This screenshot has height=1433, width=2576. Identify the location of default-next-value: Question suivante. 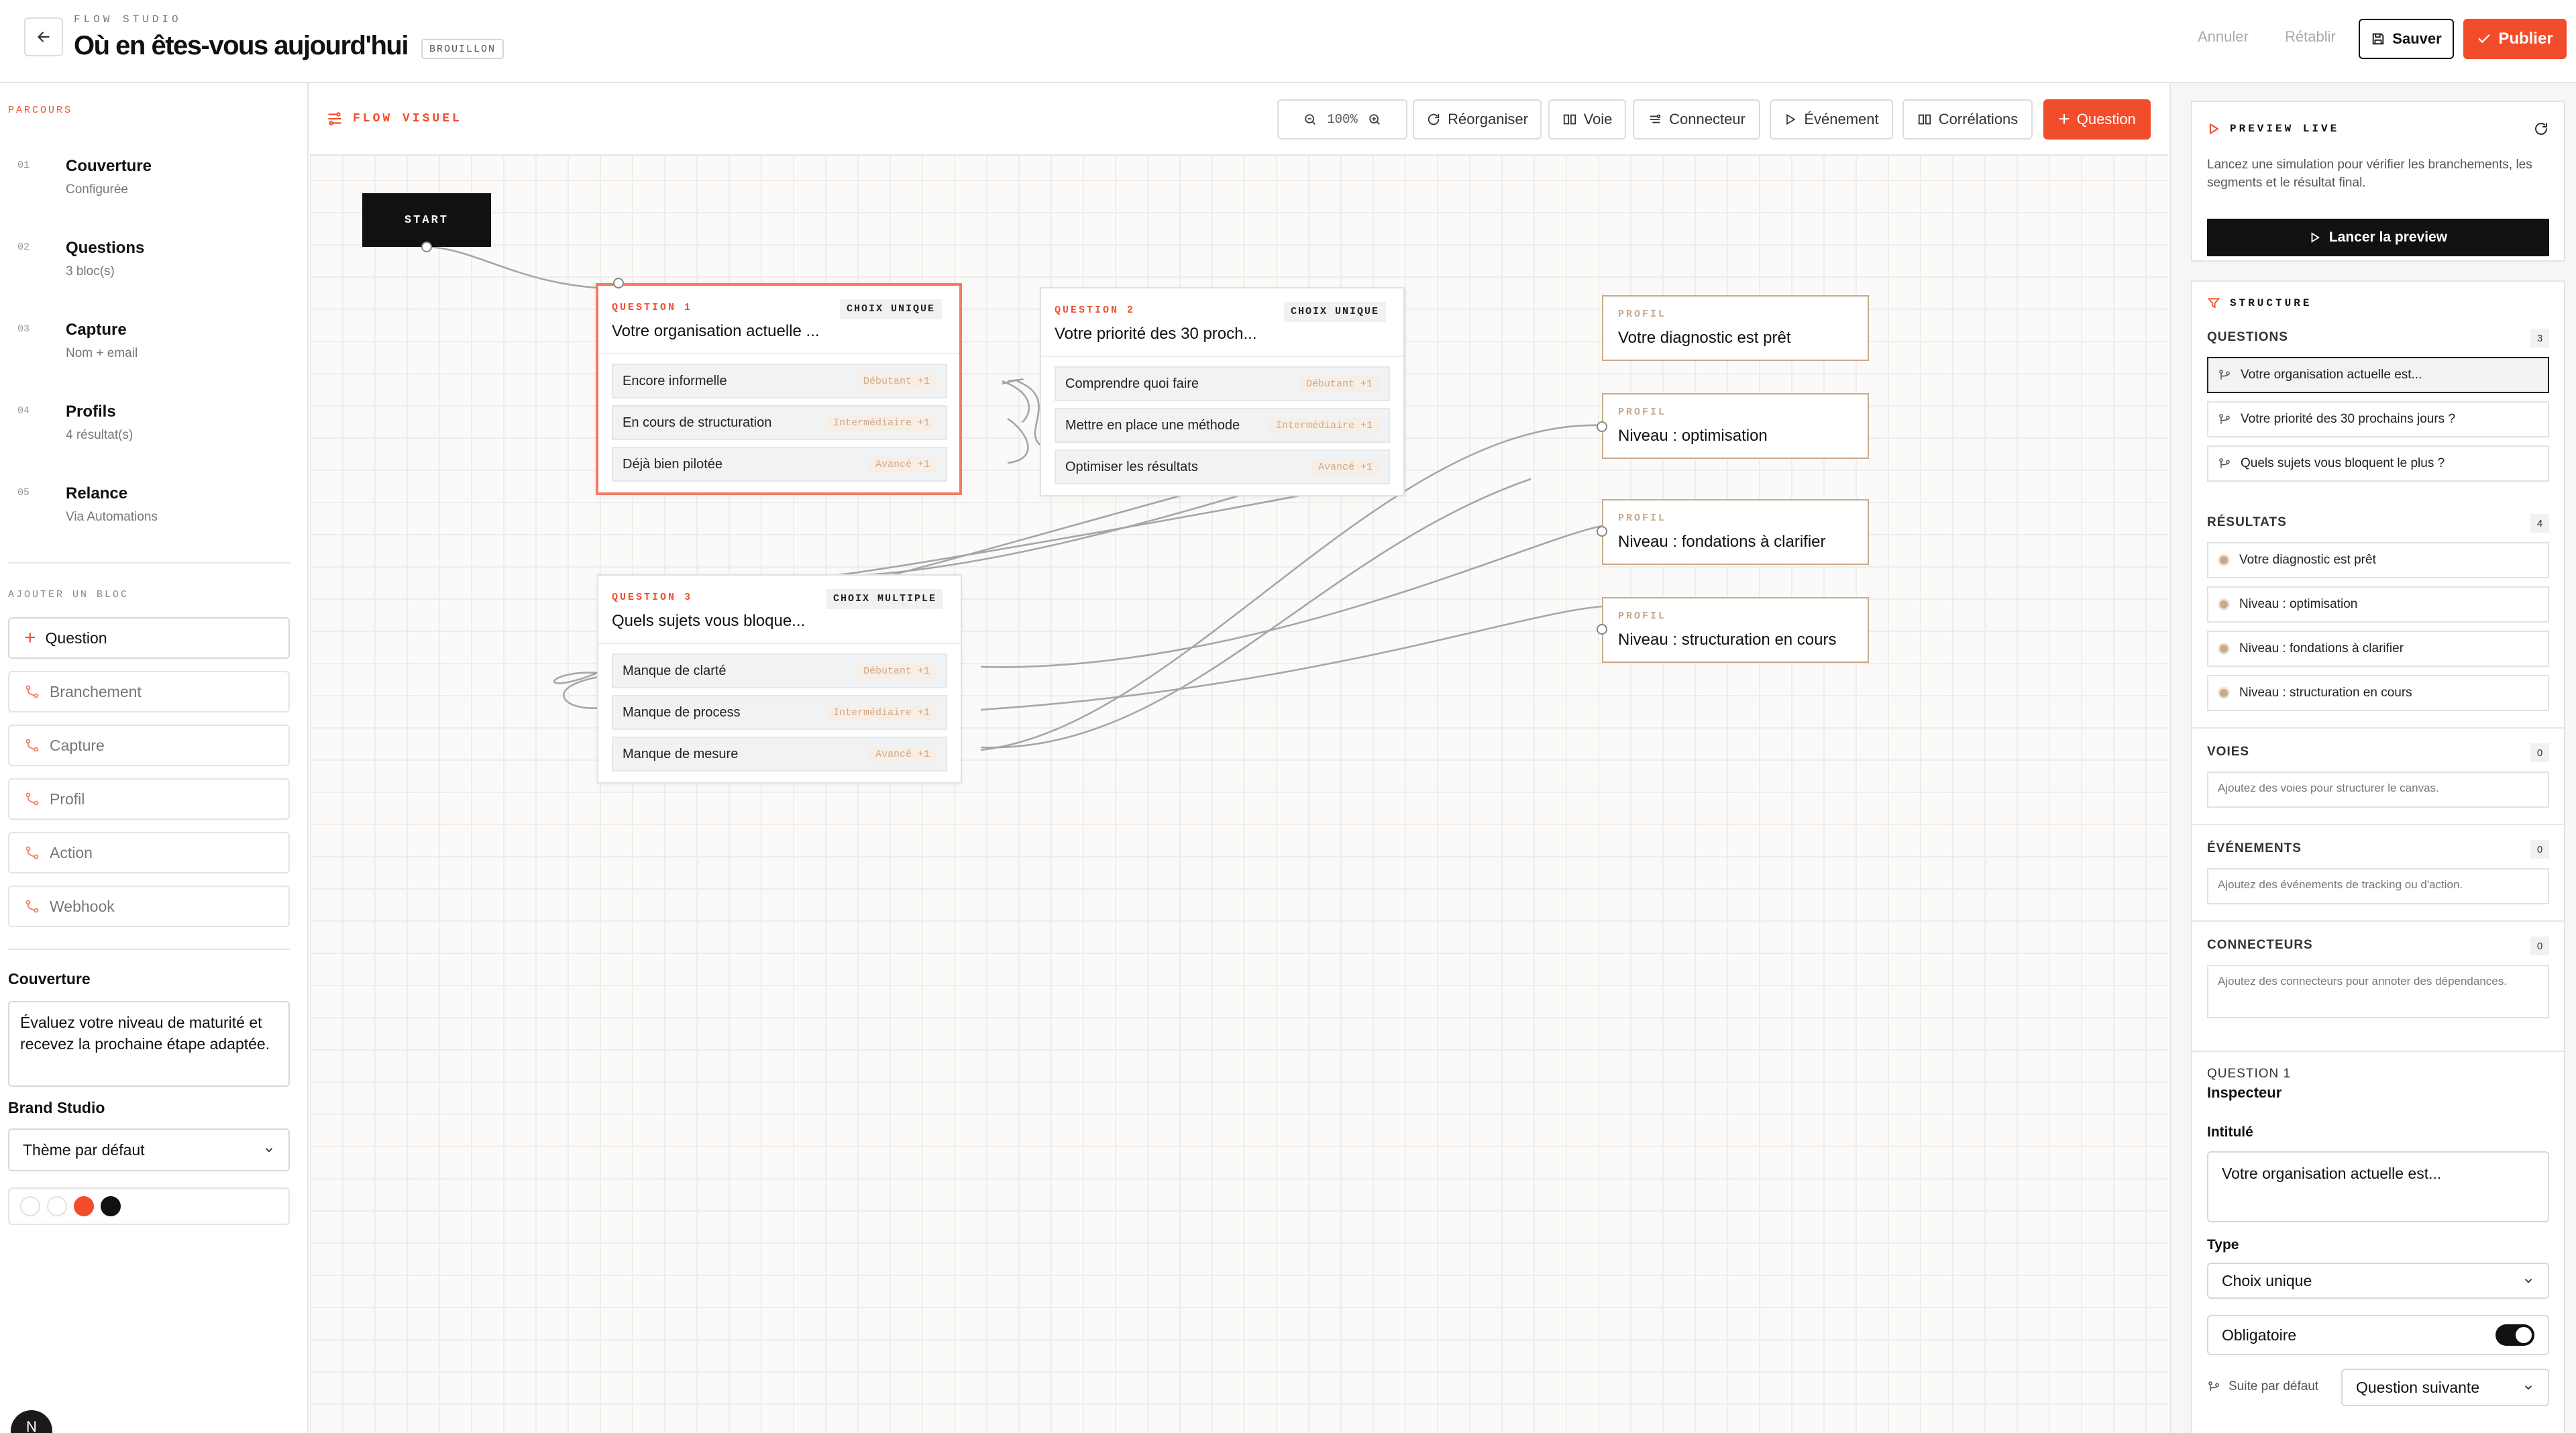
(2418, 1387).